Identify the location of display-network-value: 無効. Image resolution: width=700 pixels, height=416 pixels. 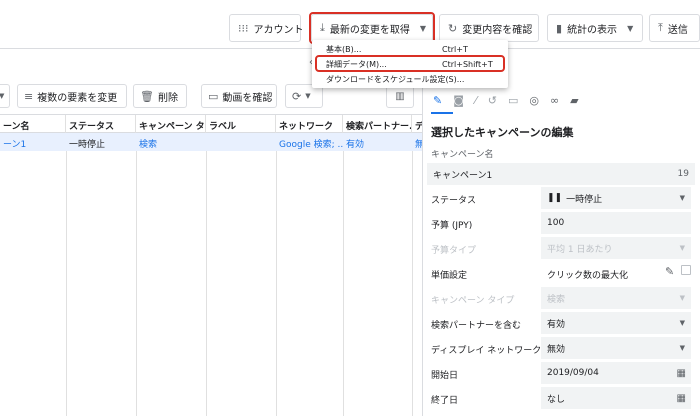
(556, 349).